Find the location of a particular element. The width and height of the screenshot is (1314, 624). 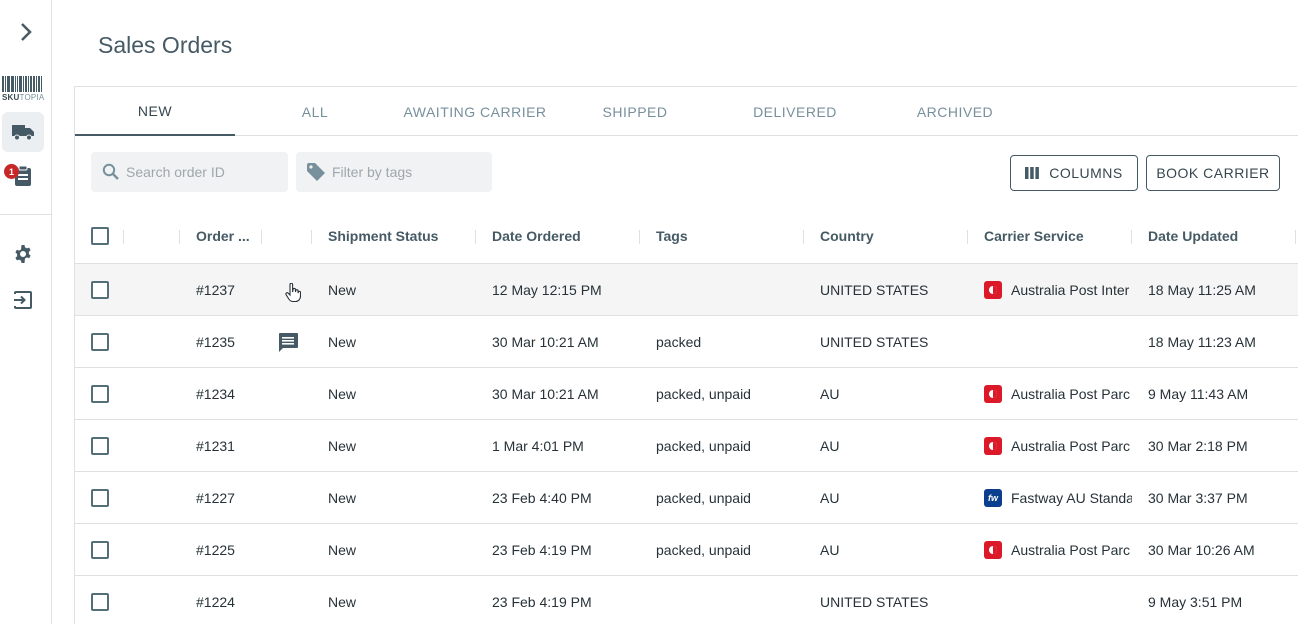

comment-icon is located at coordinates (288, 342).